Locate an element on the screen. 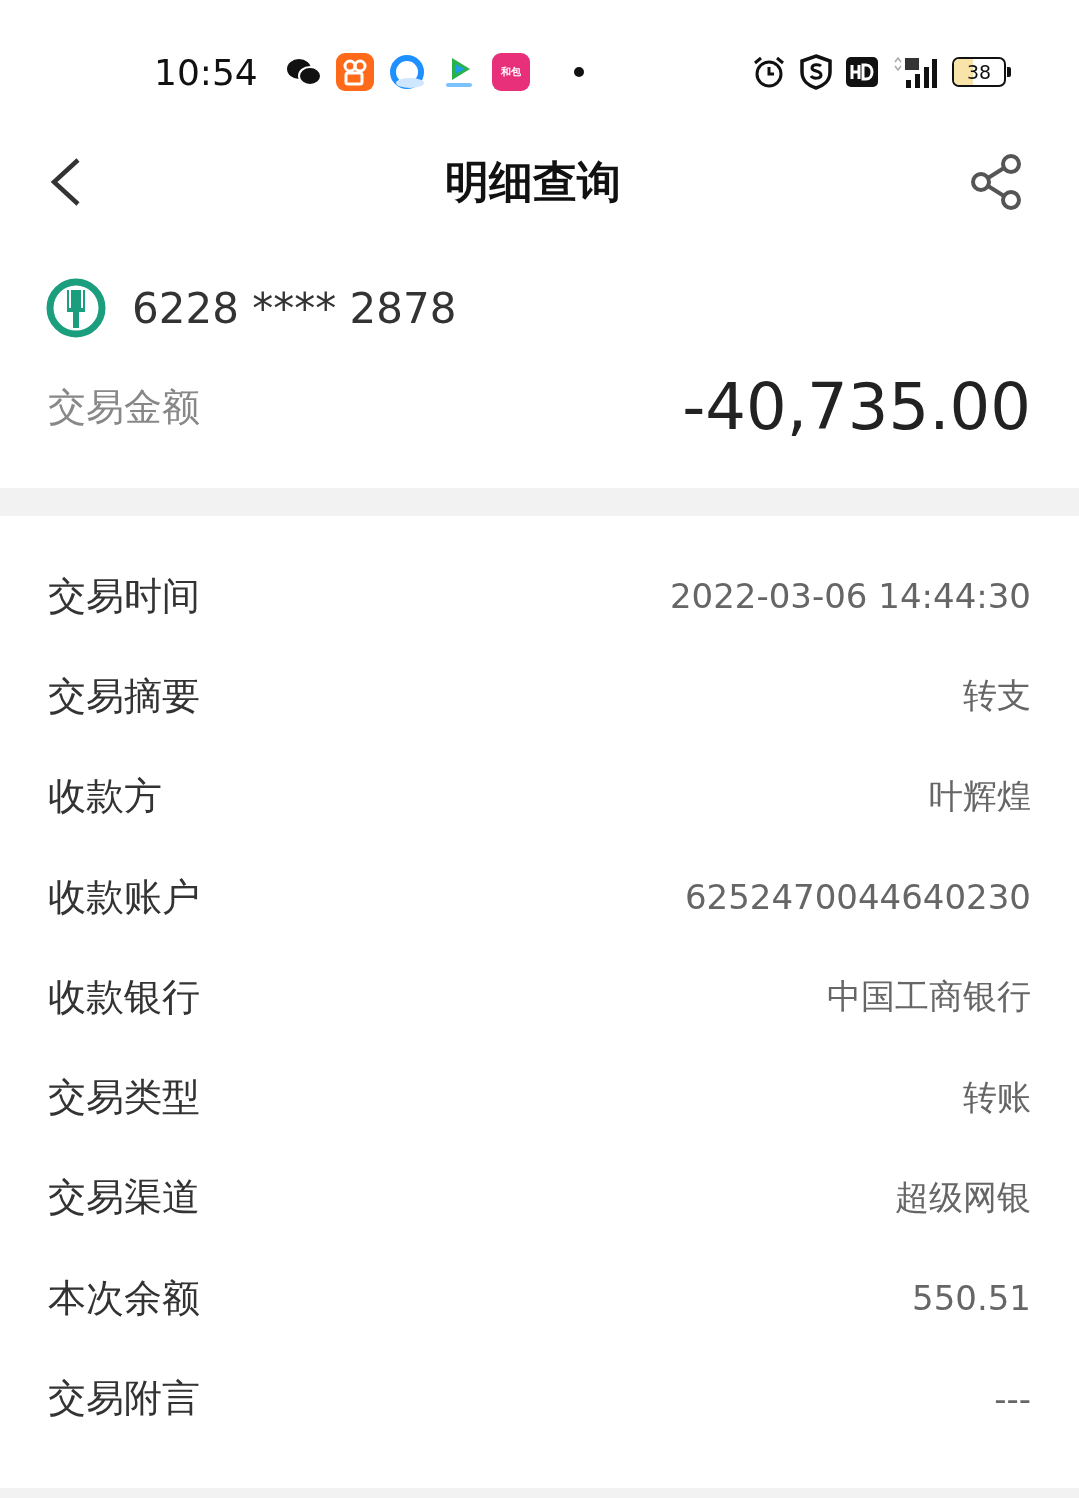  shield-icon is located at coordinates (816, 72).